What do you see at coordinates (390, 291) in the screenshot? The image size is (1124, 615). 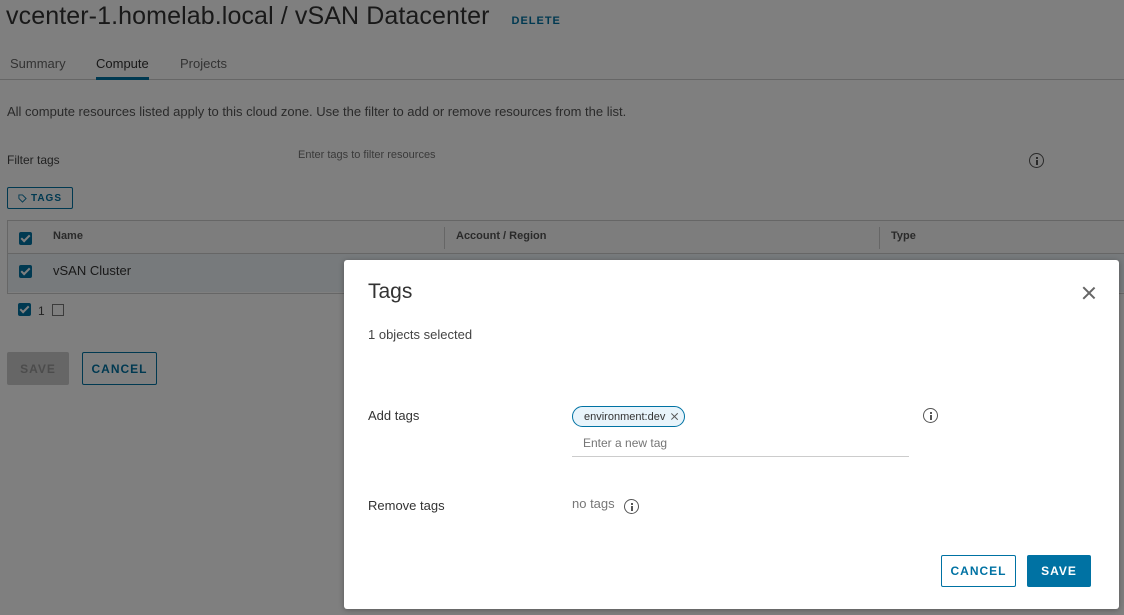 I see `modal-title: Tags` at bounding box center [390, 291].